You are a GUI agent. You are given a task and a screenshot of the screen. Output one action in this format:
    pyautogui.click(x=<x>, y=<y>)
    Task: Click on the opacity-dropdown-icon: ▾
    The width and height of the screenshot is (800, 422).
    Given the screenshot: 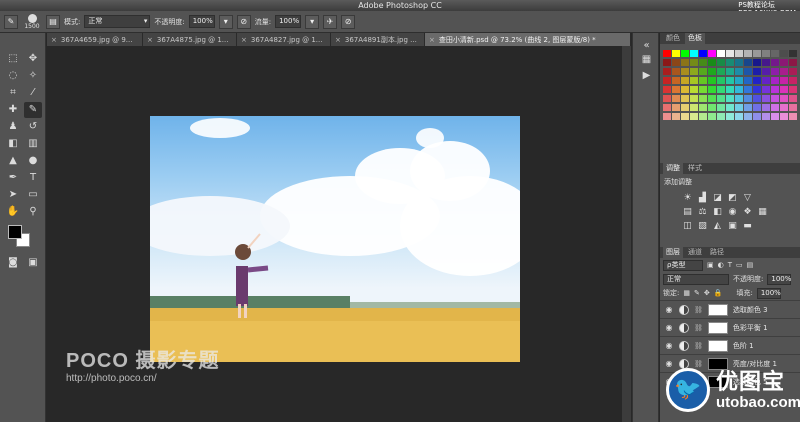 What is the action you would take?
    pyautogui.click(x=225, y=21)
    